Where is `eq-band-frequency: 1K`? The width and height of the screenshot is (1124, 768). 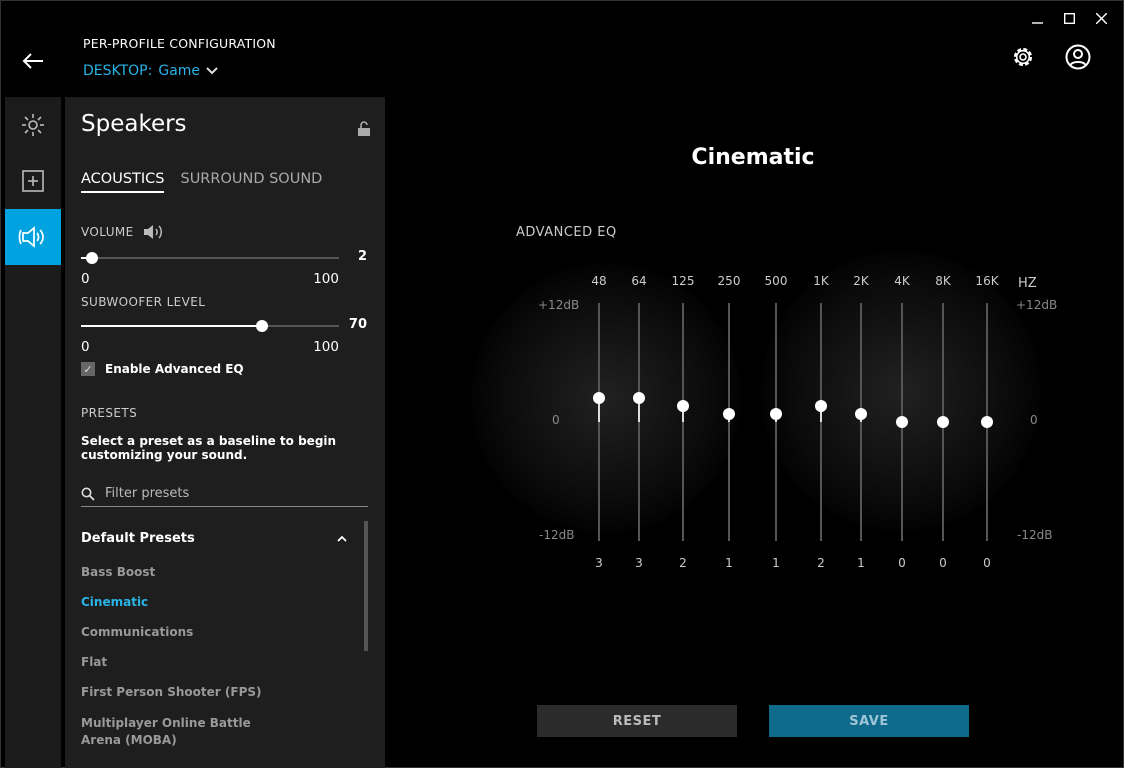 eq-band-frequency: 1K is located at coordinates (821, 281).